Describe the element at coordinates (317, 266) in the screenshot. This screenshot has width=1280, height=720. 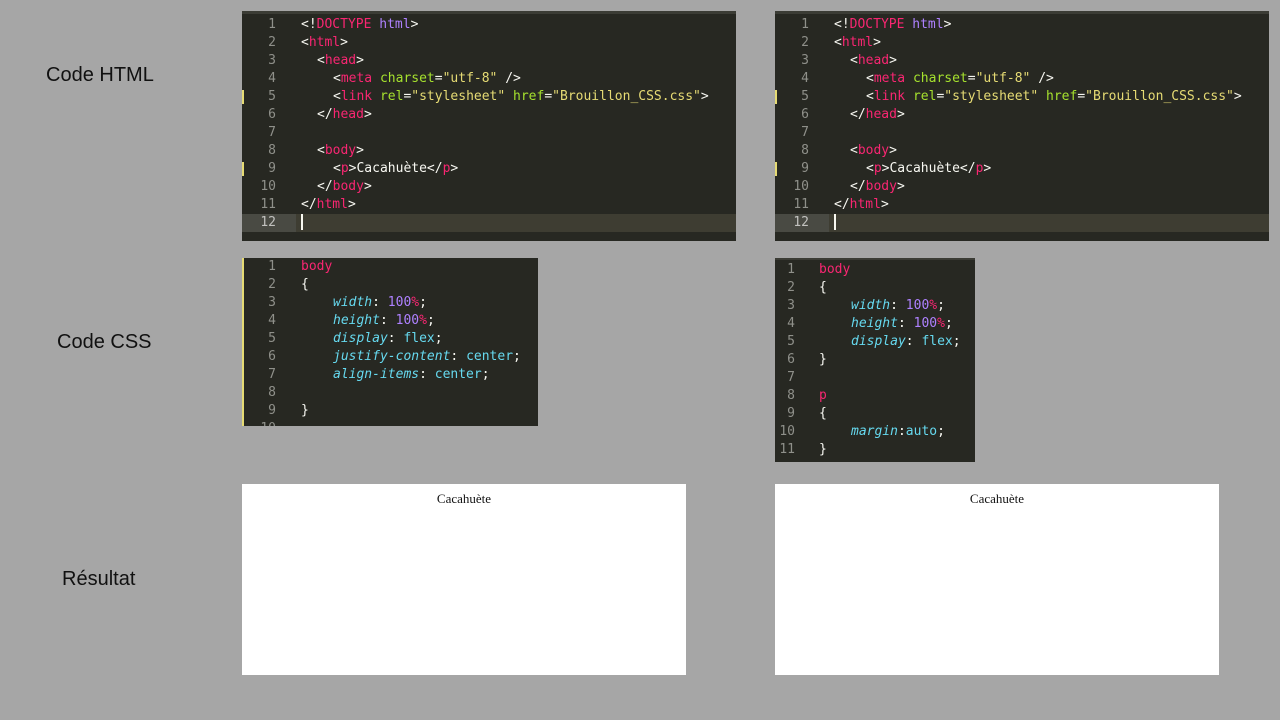
I see `css-selector: body` at that location.